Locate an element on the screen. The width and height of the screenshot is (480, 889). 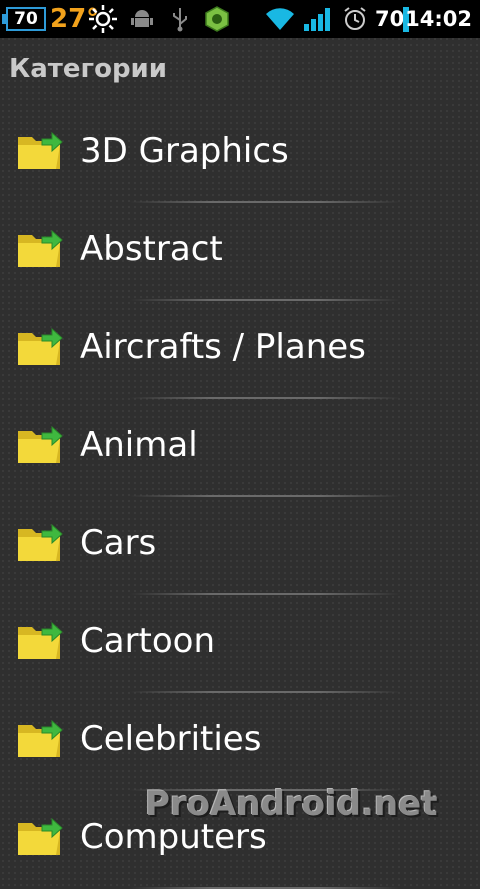
list-item: Cartoon is located at coordinates (240, 644).